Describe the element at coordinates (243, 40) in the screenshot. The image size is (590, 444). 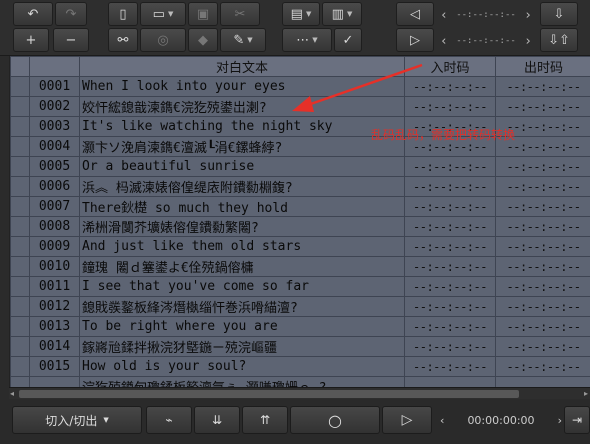
I see `wrench-icon: ✎ ▼` at that location.